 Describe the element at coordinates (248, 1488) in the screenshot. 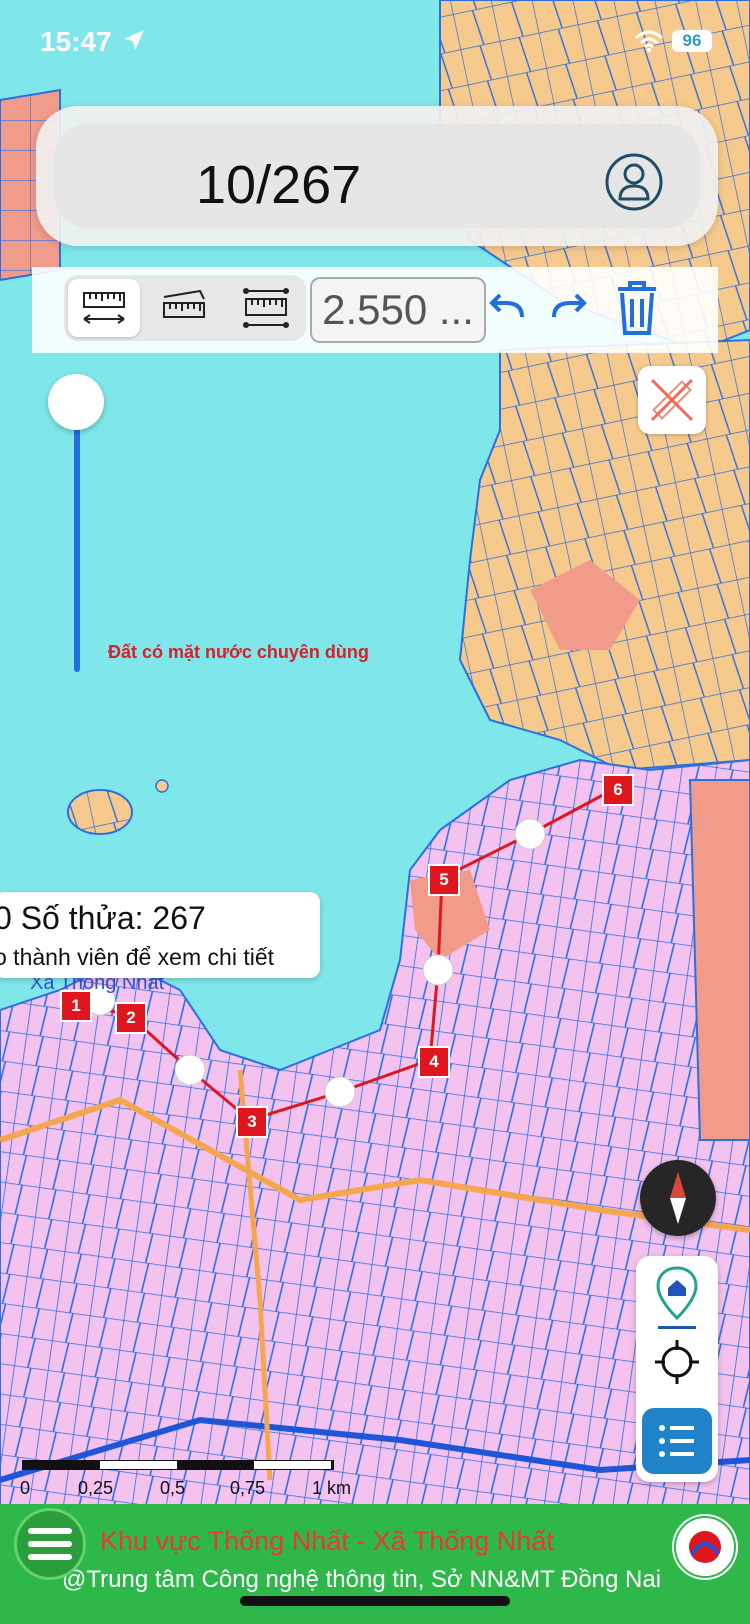

I see `scale-label-075: 0,75` at that location.